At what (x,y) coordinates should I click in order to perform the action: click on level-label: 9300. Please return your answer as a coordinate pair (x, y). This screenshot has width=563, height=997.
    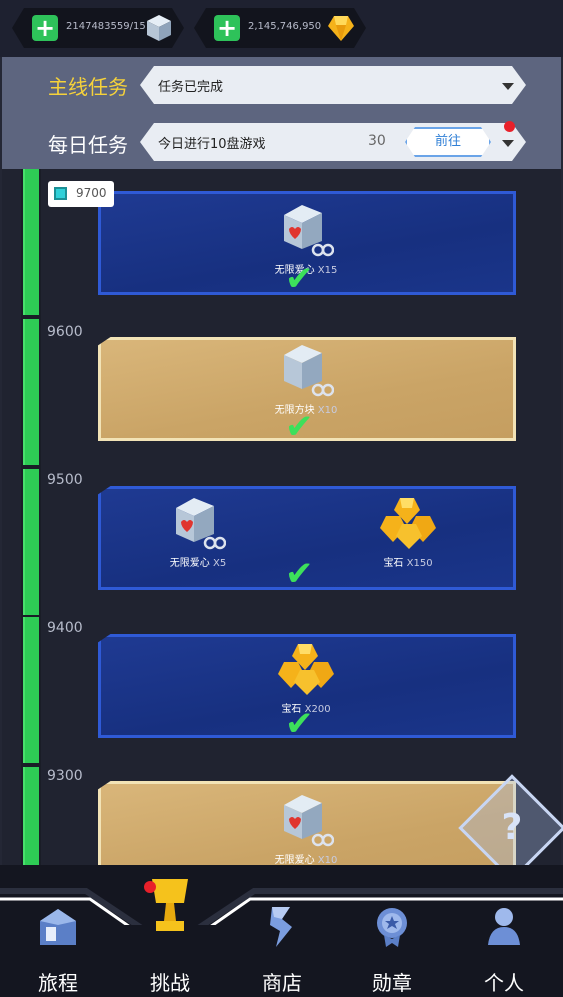
    Looking at the image, I should click on (65, 776).